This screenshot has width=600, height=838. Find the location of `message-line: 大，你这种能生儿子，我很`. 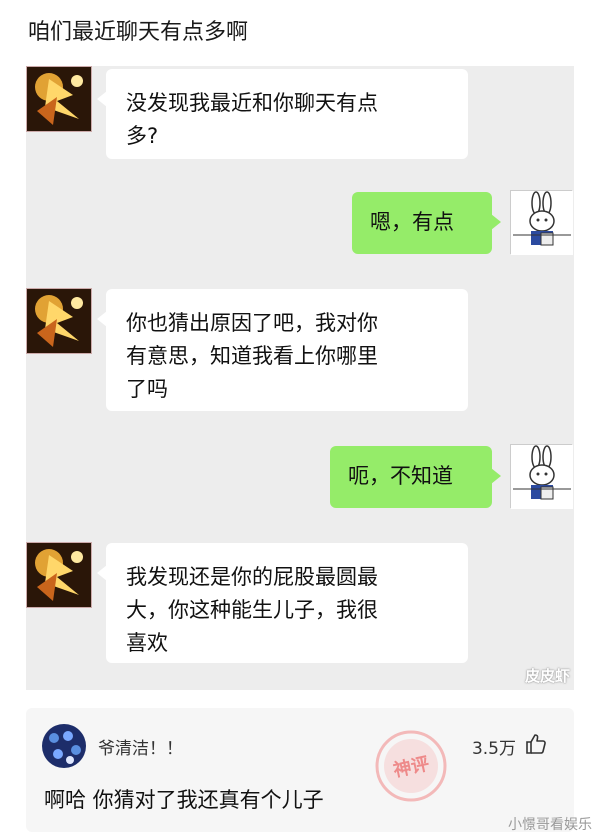

message-line: 大，你这种能生儿子，我很 is located at coordinates (252, 610).